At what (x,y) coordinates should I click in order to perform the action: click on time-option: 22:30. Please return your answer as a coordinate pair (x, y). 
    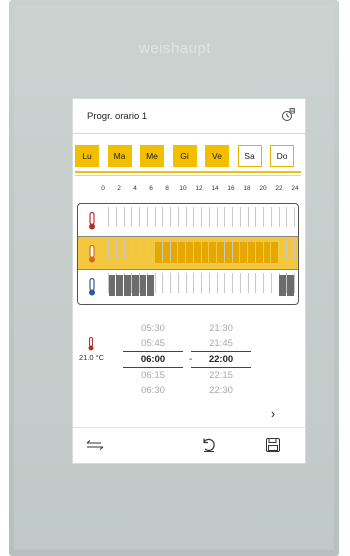
    Looking at the image, I should click on (221, 390).